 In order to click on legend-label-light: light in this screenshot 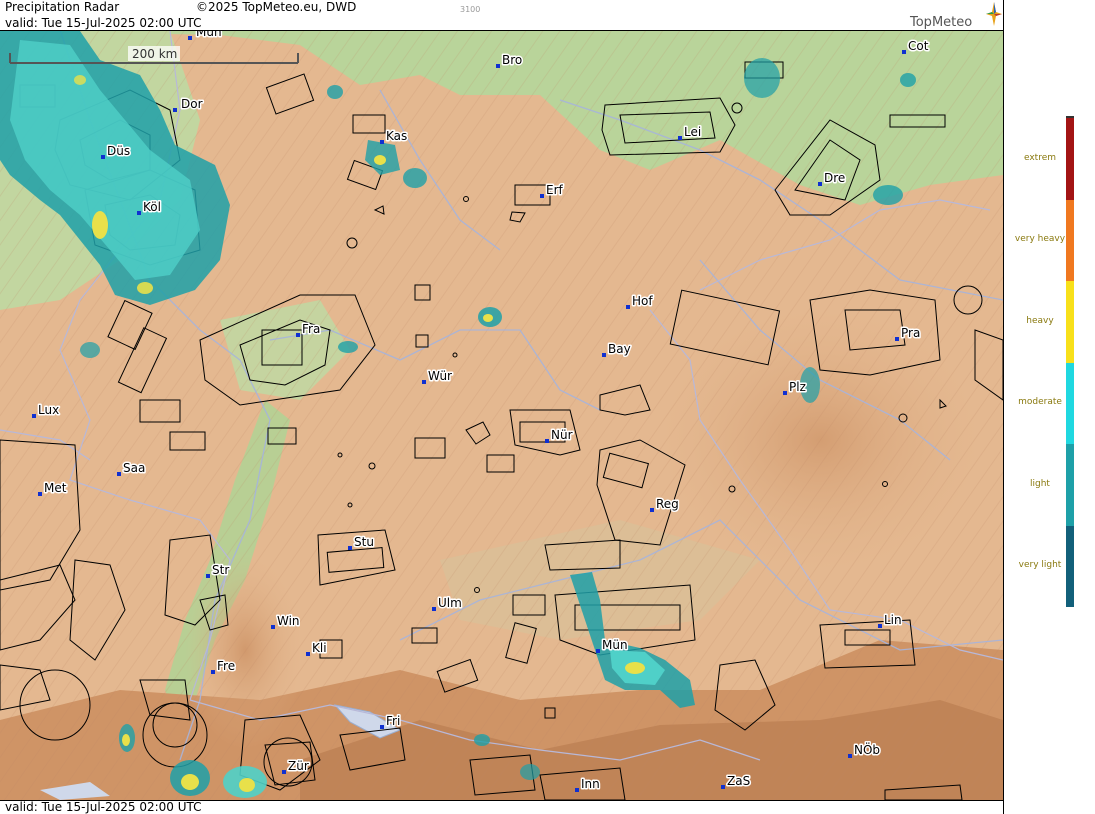, I will do `click(1040, 483)`.